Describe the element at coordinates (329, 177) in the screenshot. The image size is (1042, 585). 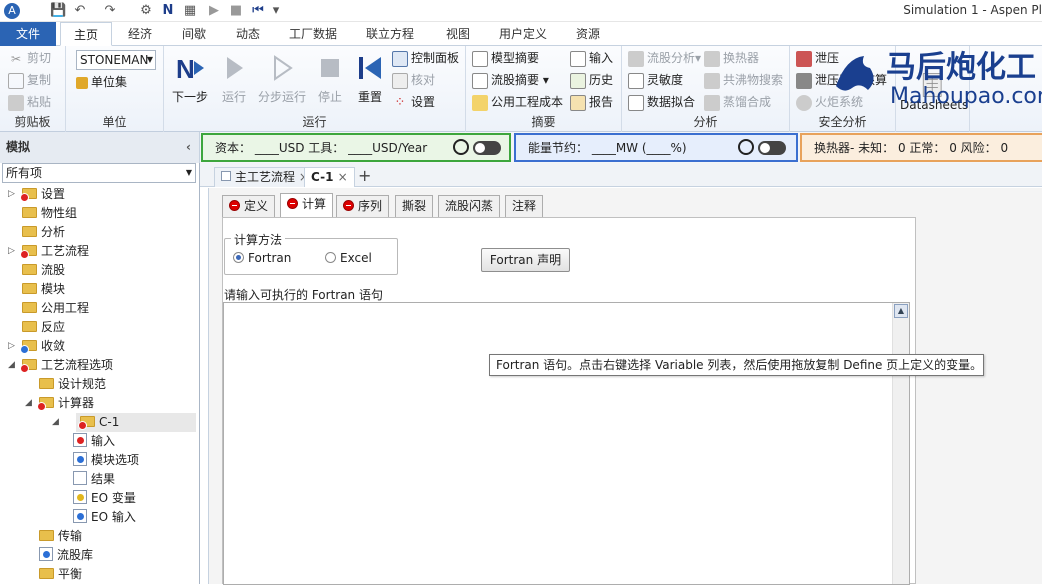
I see `tab-c1: C-1 ×` at that location.